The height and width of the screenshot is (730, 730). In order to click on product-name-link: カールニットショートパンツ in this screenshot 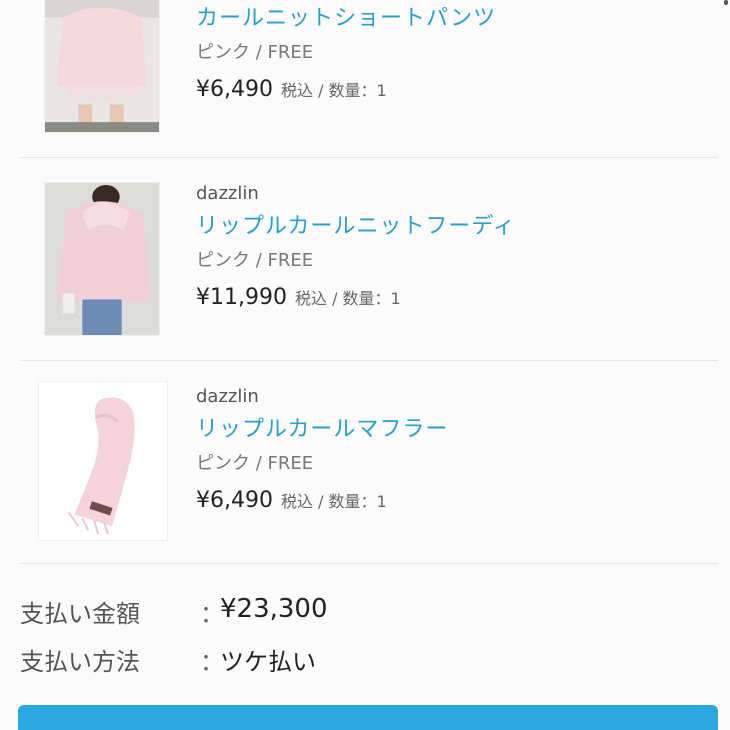, I will do `click(346, 19)`.